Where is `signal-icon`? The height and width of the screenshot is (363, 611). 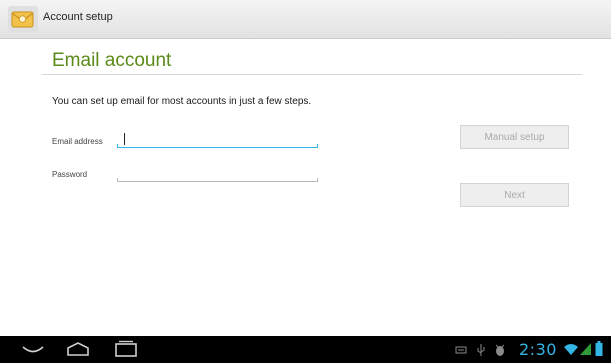
signal-icon is located at coordinates (586, 351).